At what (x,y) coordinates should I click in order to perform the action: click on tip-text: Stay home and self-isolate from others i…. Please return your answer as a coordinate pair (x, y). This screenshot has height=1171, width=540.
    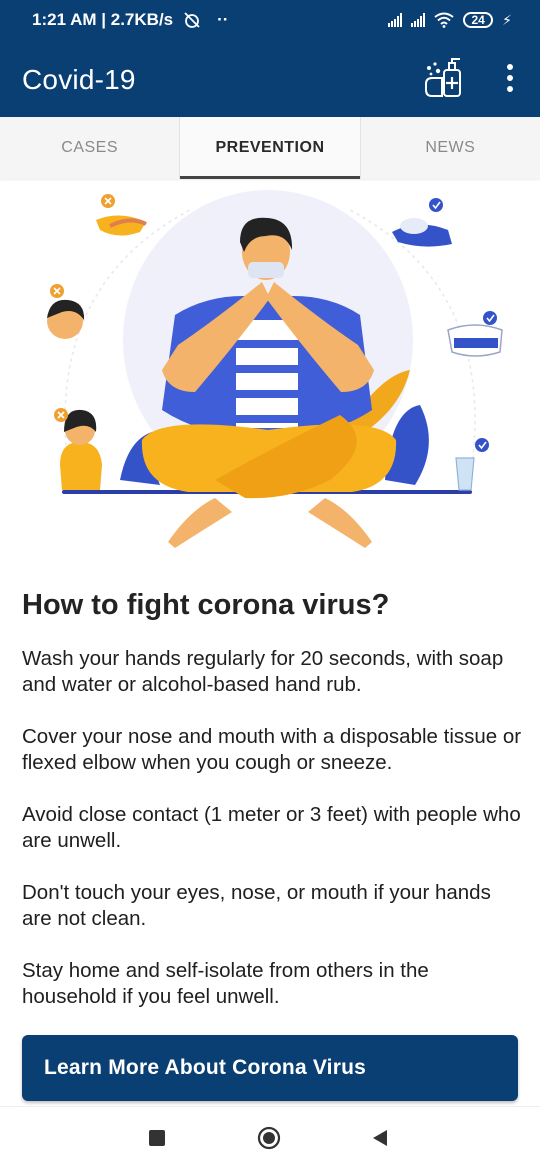
    Looking at the image, I should click on (225, 983).